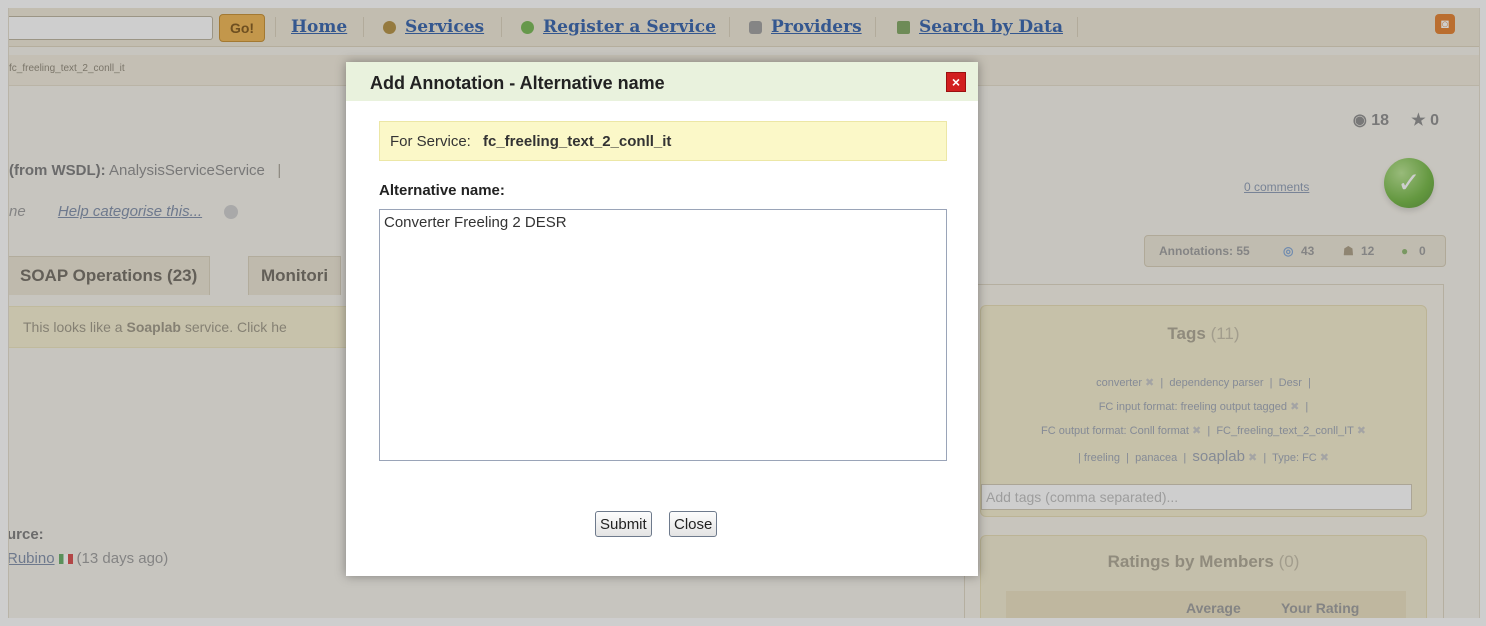  Describe the element at coordinates (442, 190) in the screenshot. I see `alternative-name-label: Alternative name:` at that location.